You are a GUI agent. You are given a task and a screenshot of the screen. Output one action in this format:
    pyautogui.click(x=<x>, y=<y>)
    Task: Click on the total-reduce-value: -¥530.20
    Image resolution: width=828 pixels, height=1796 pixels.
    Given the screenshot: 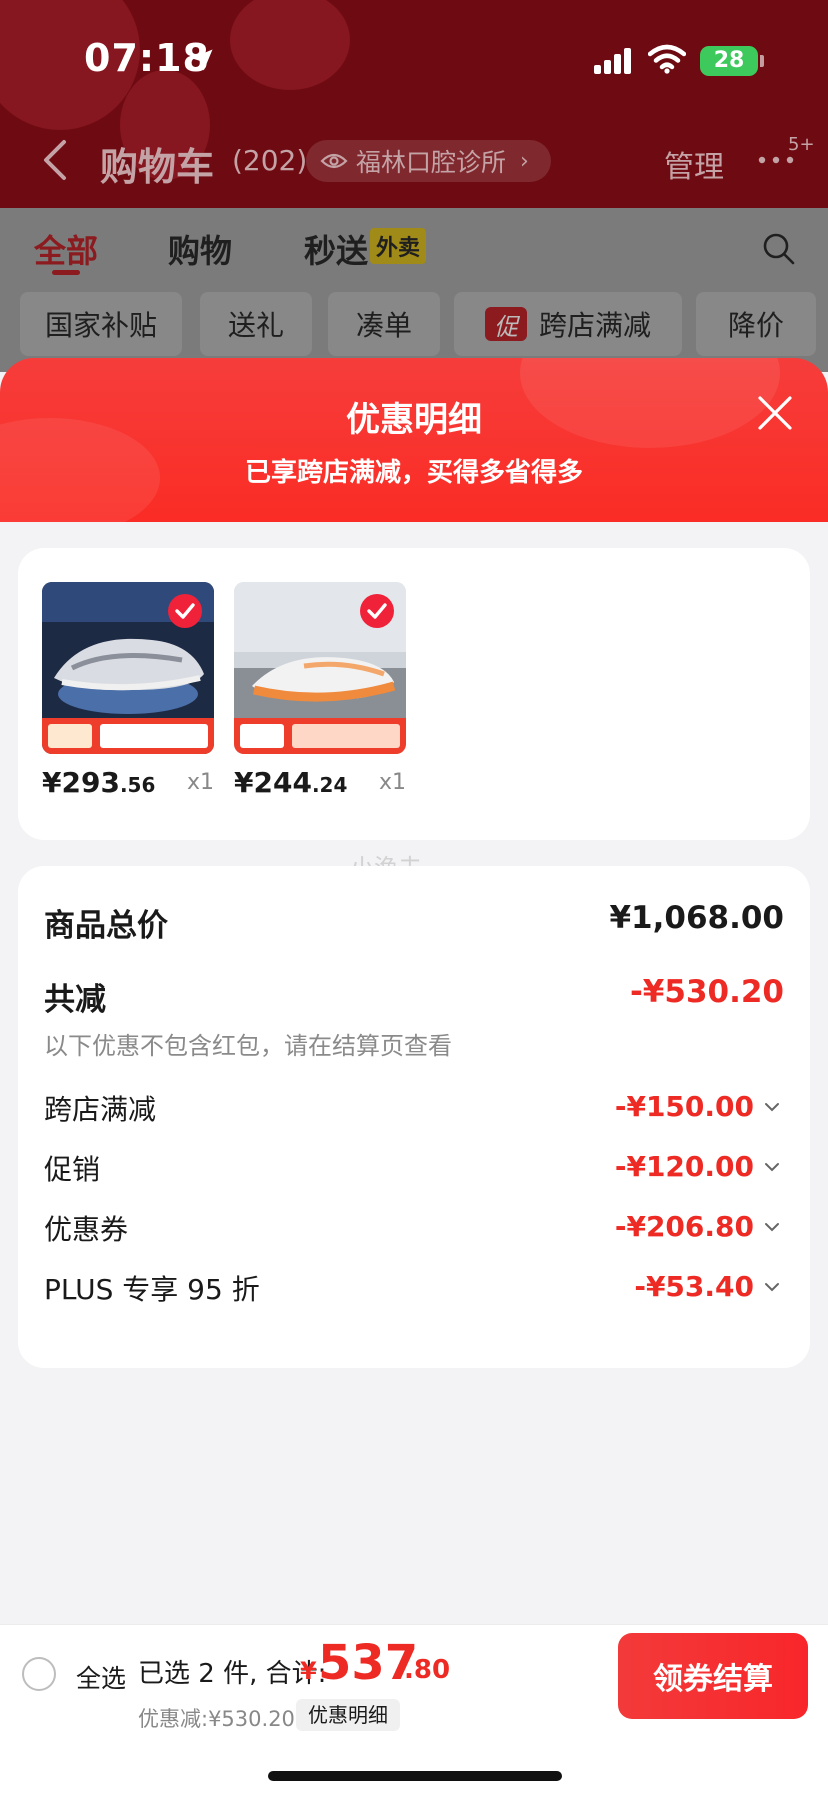 What is the action you would take?
    pyautogui.click(x=706, y=992)
    